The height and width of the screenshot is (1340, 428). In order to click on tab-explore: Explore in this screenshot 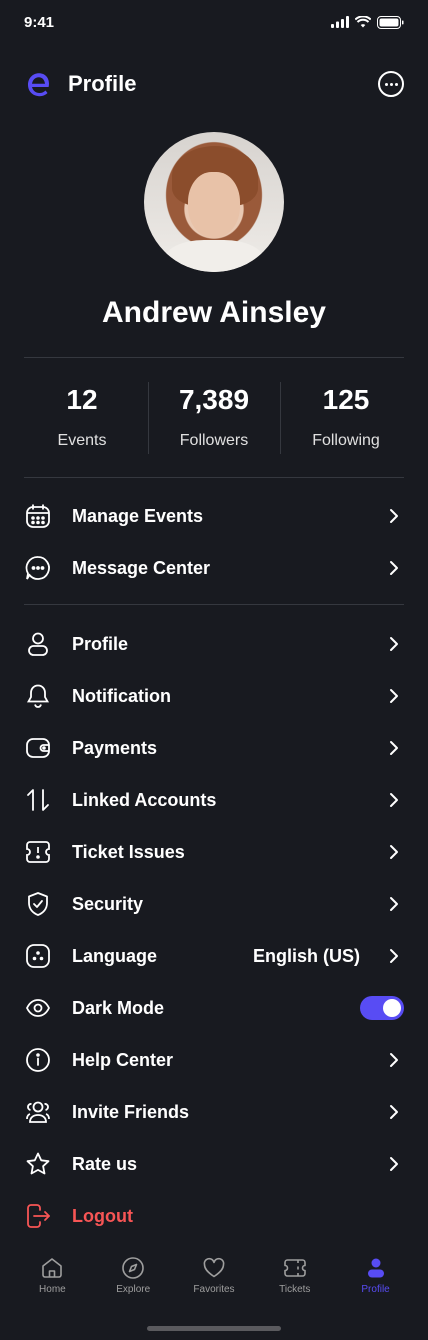, I will do `click(133, 1281)`.